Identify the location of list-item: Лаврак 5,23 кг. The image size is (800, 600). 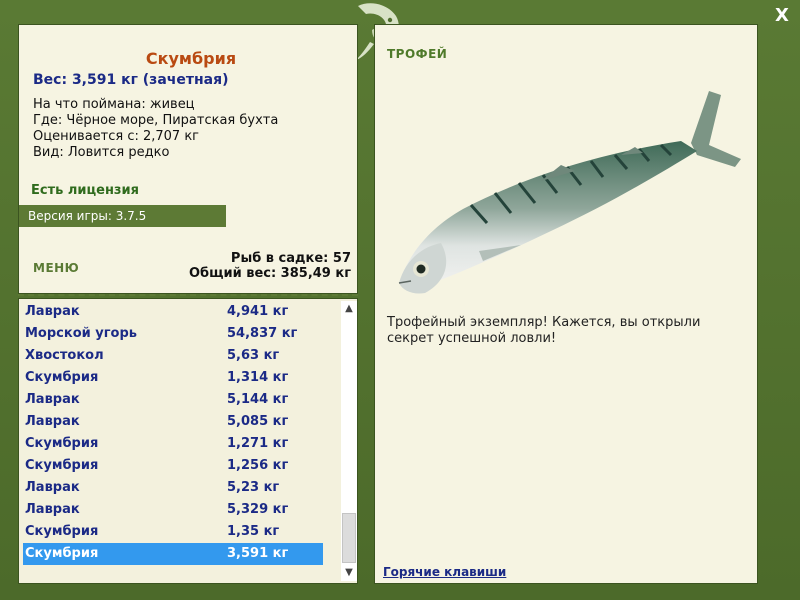
(173, 488).